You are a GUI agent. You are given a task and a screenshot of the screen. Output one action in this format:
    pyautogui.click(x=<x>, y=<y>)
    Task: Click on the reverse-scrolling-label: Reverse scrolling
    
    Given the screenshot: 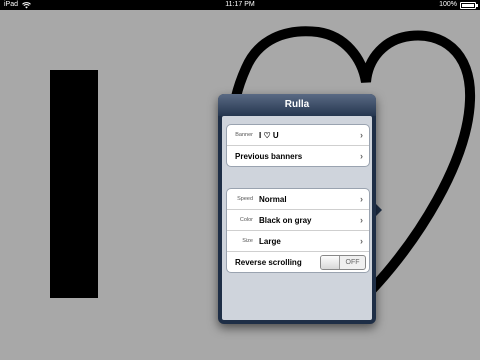 What is the action you would take?
    pyautogui.click(x=268, y=262)
    